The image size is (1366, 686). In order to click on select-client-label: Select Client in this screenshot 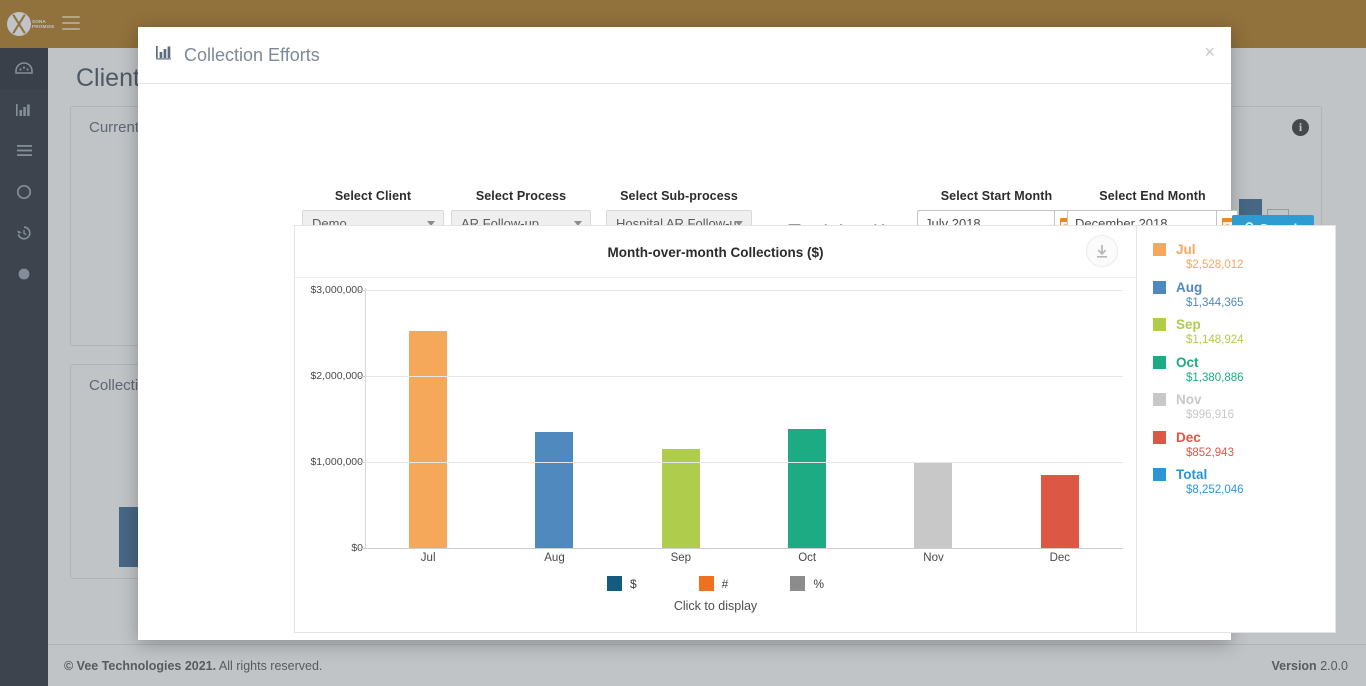, I will do `click(373, 196)`.